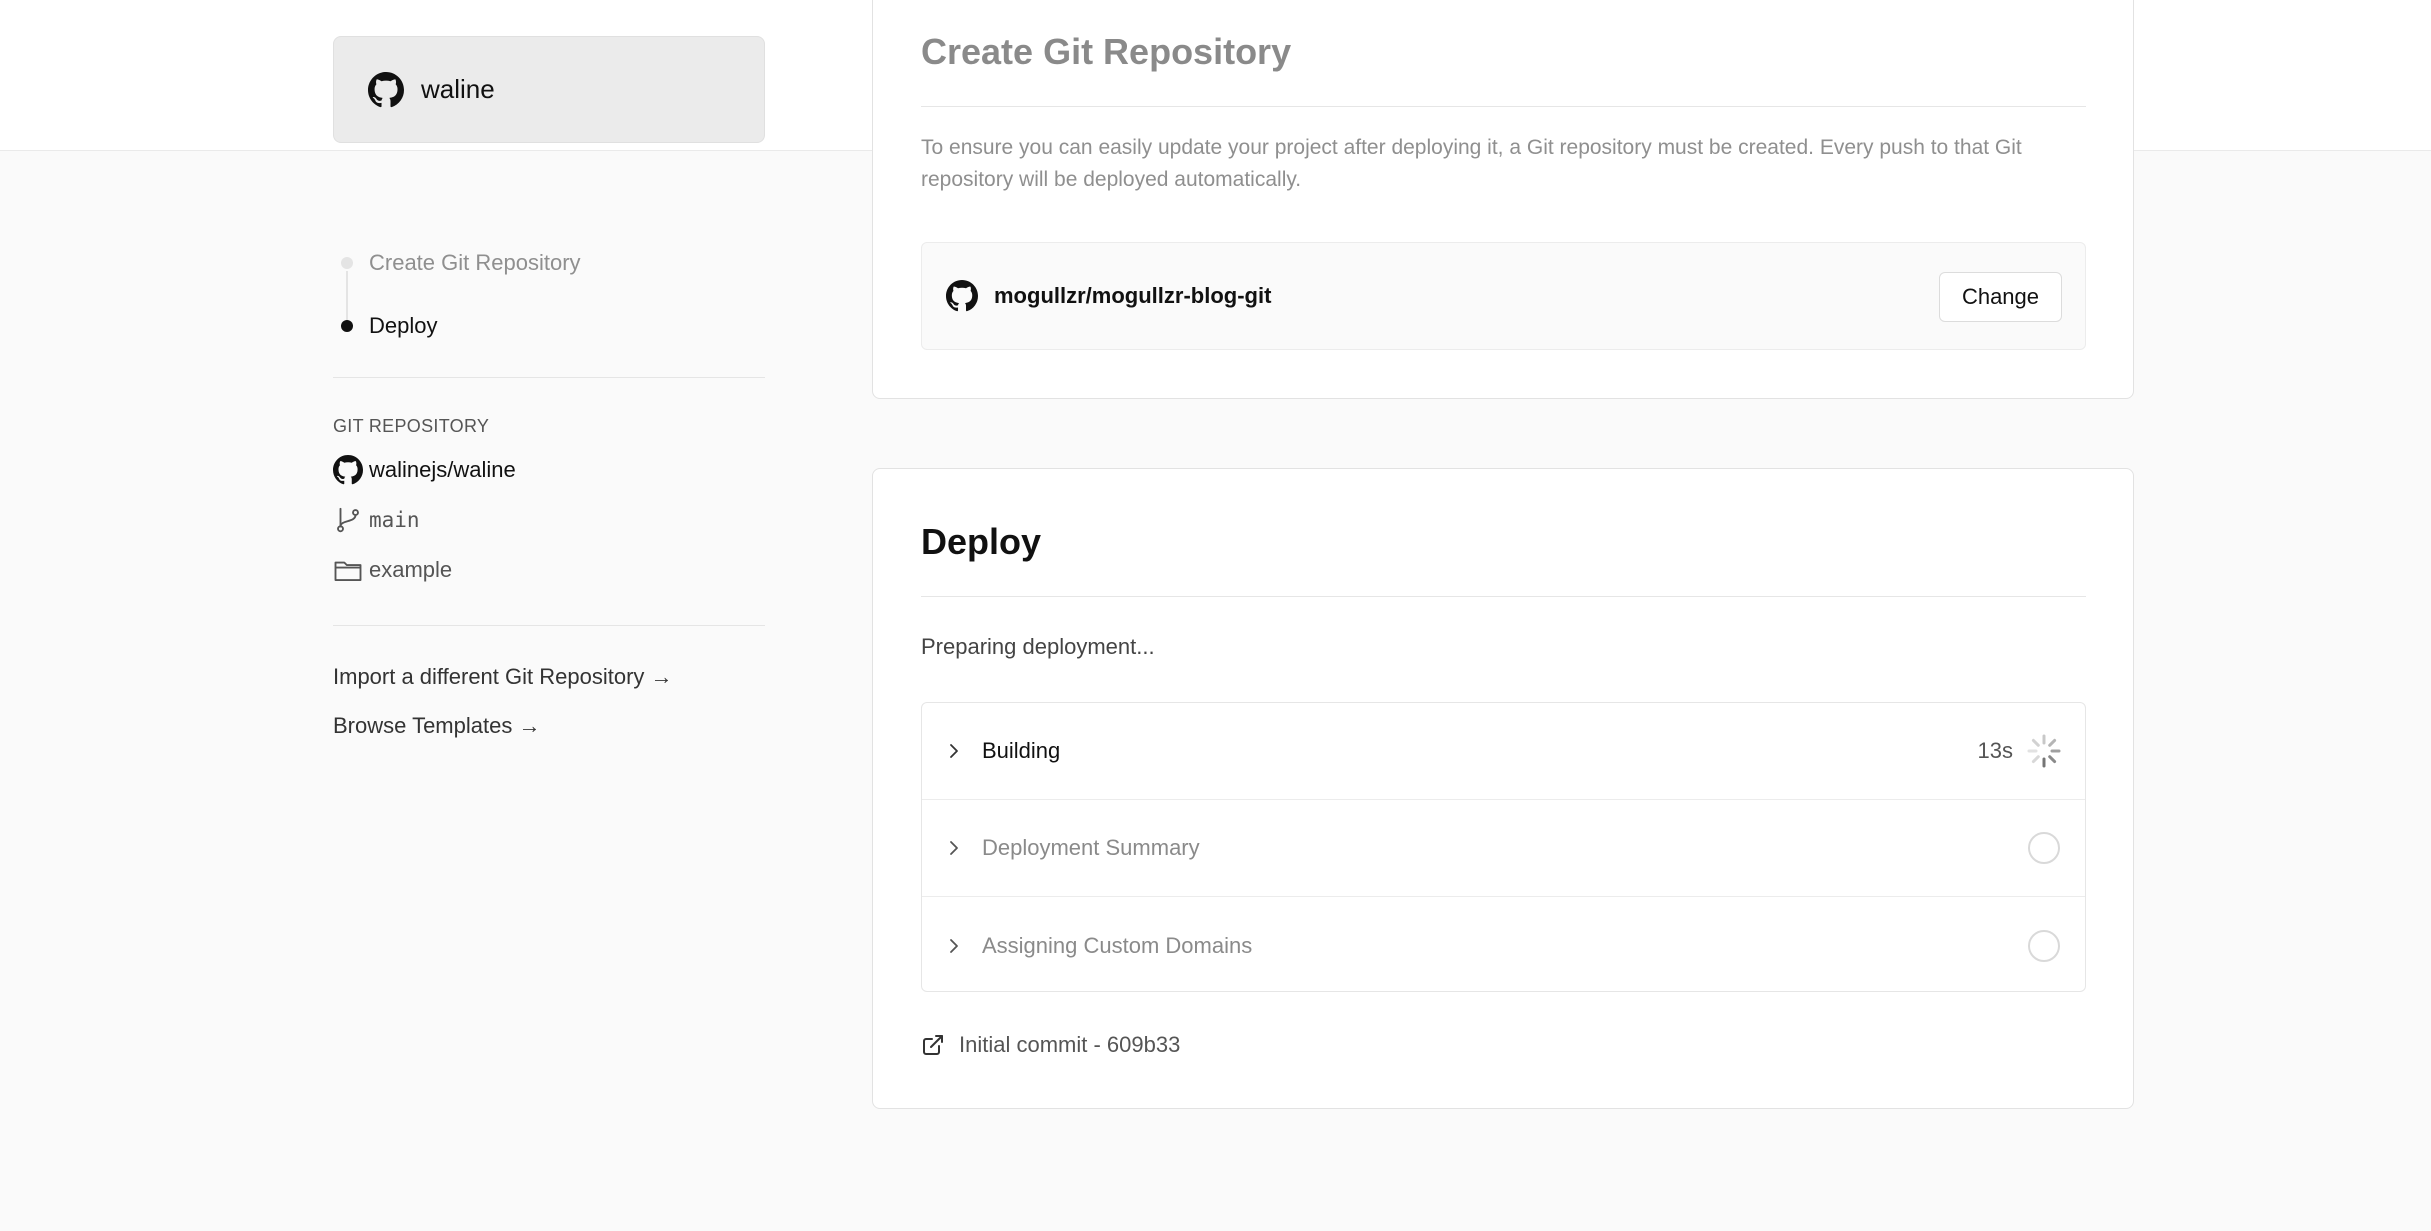 Image resolution: width=2431 pixels, height=1231 pixels. What do you see at coordinates (442, 469) in the screenshot?
I see `git-repo-name: walinejs/waline` at bounding box center [442, 469].